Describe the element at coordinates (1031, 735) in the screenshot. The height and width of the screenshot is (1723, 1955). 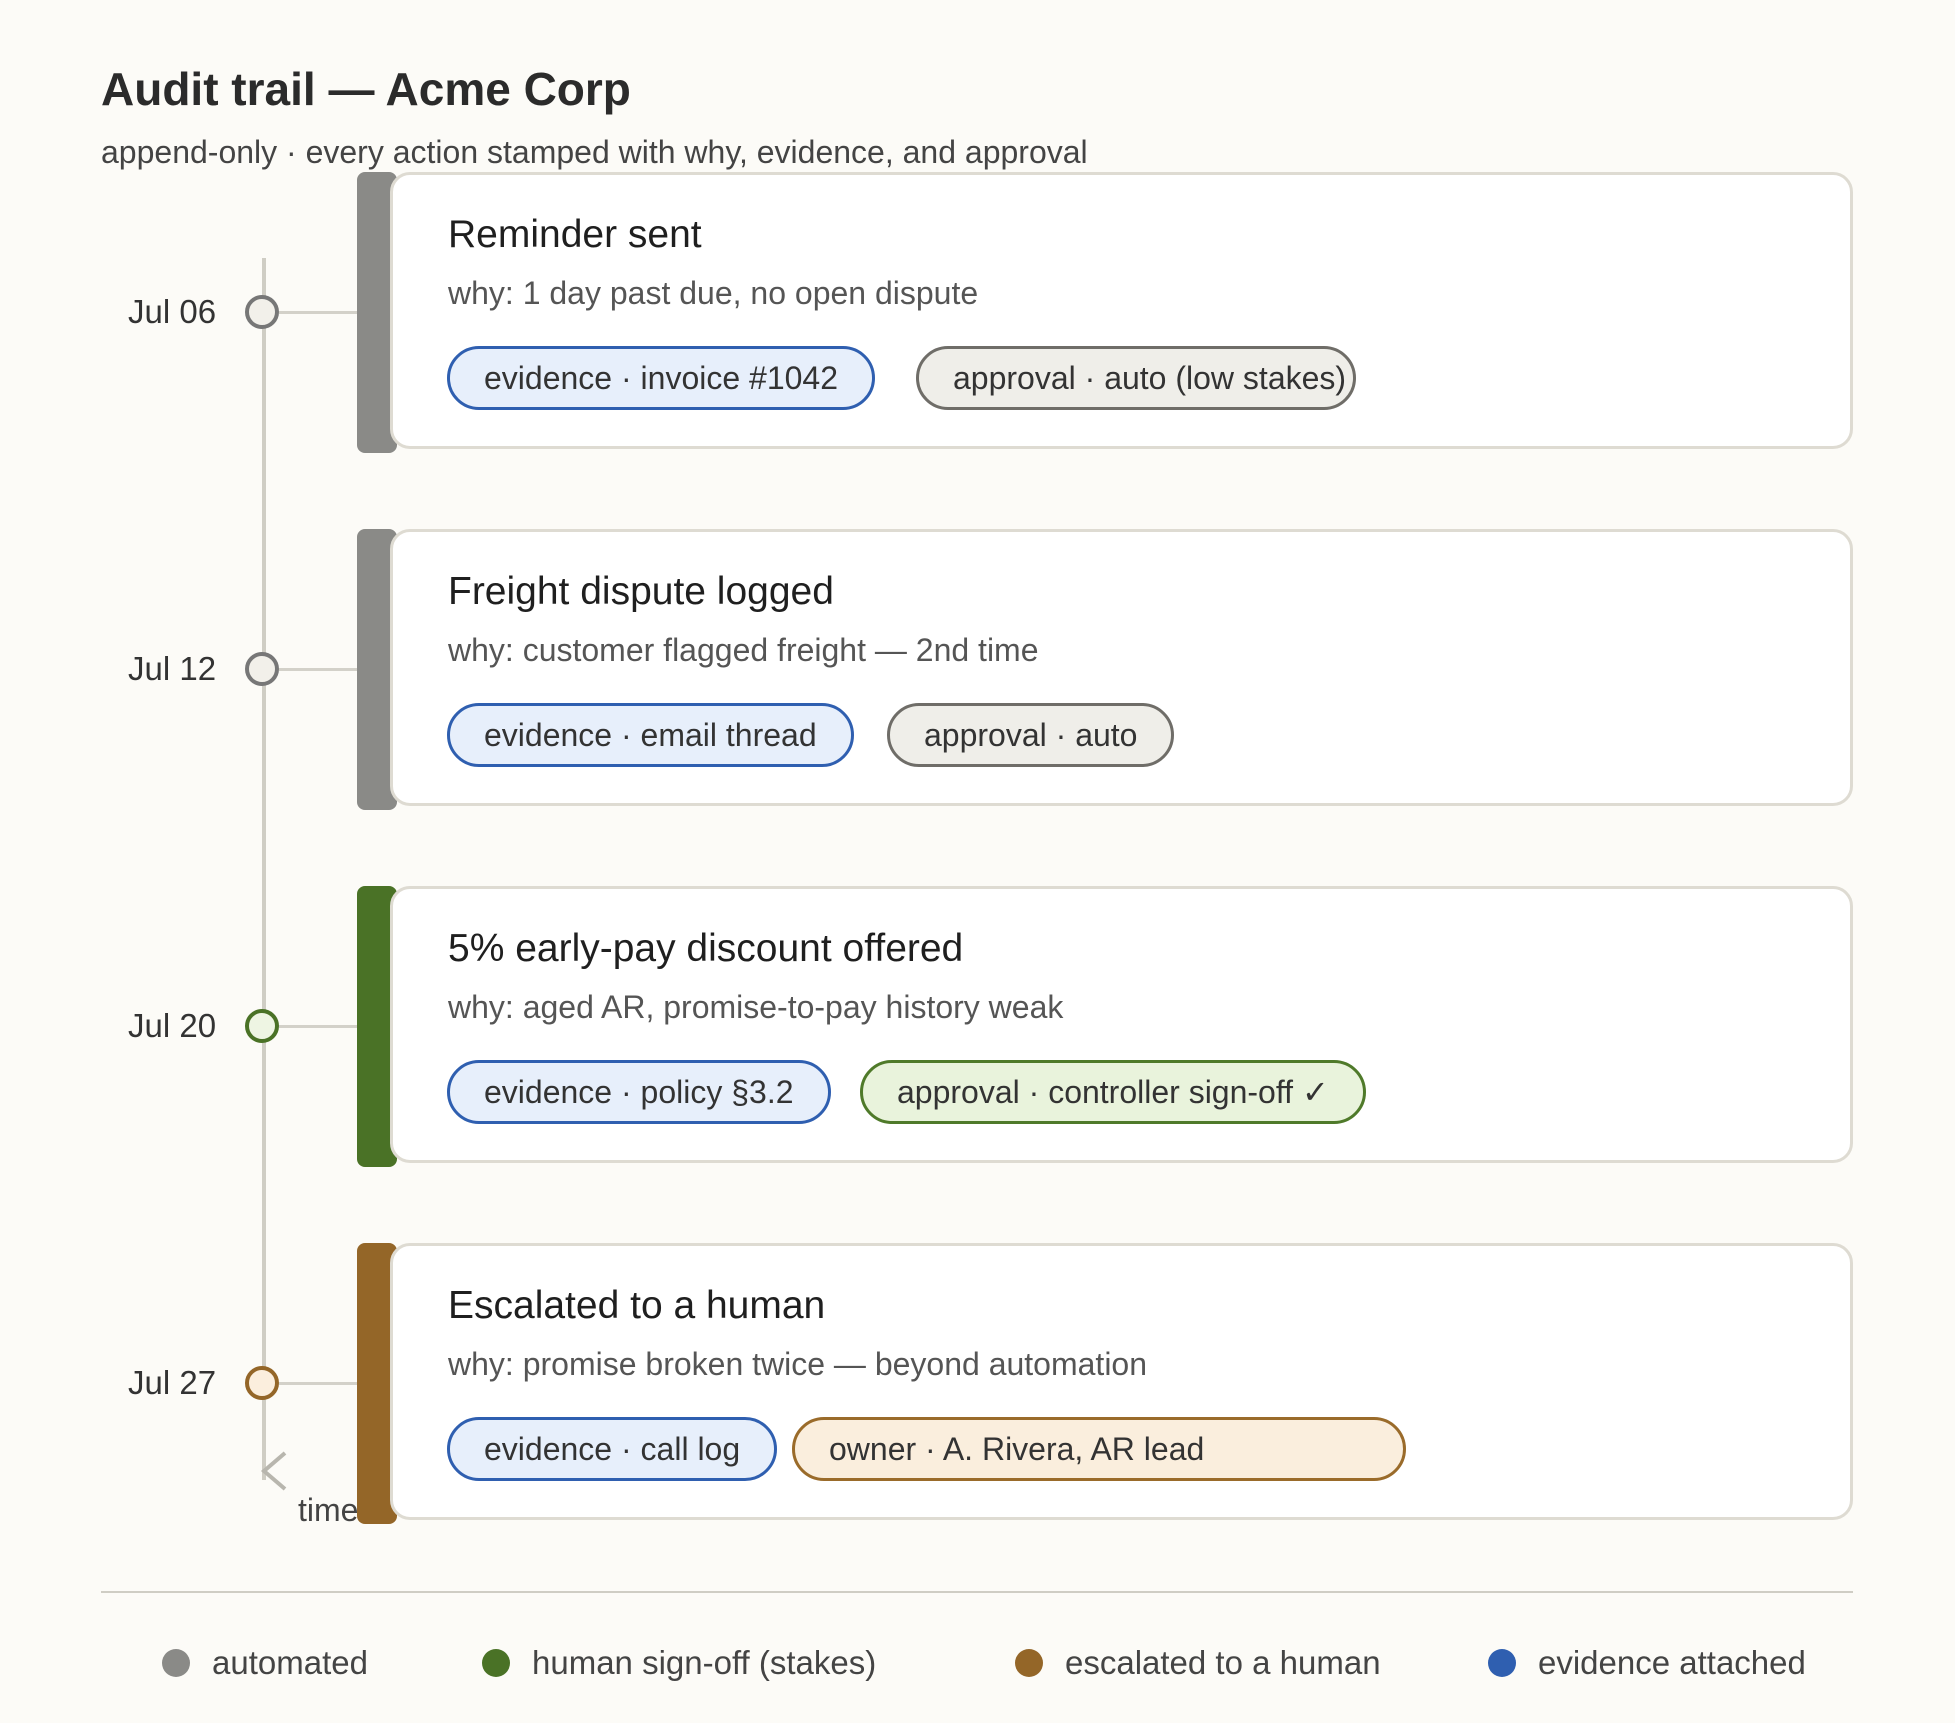
I see `approval-pill: approval · auto` at that location.